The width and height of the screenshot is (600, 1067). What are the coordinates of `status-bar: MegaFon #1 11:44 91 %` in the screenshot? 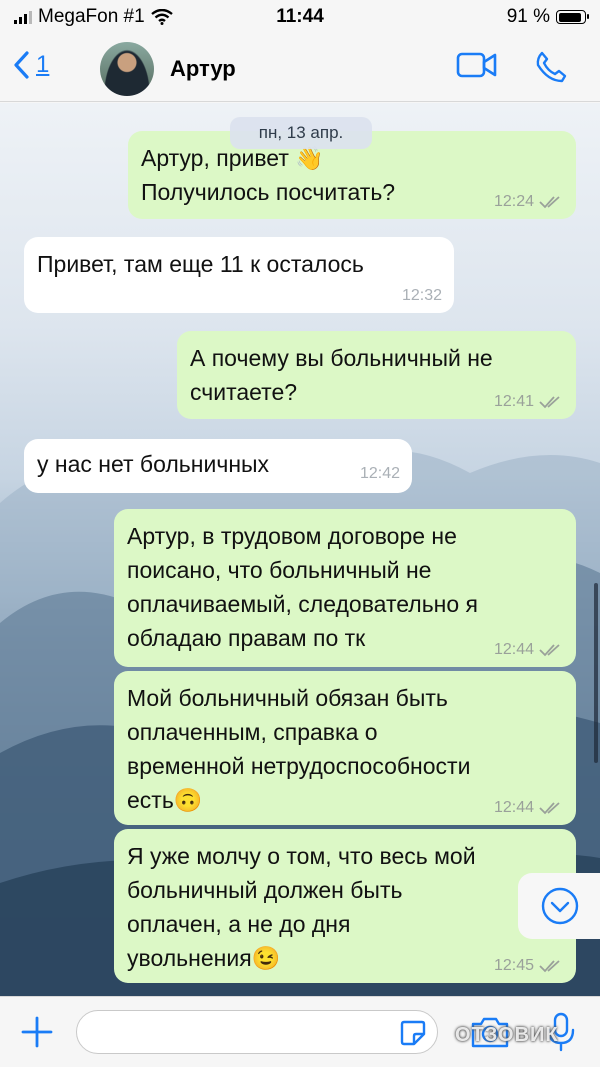 It's located at (300, 16).